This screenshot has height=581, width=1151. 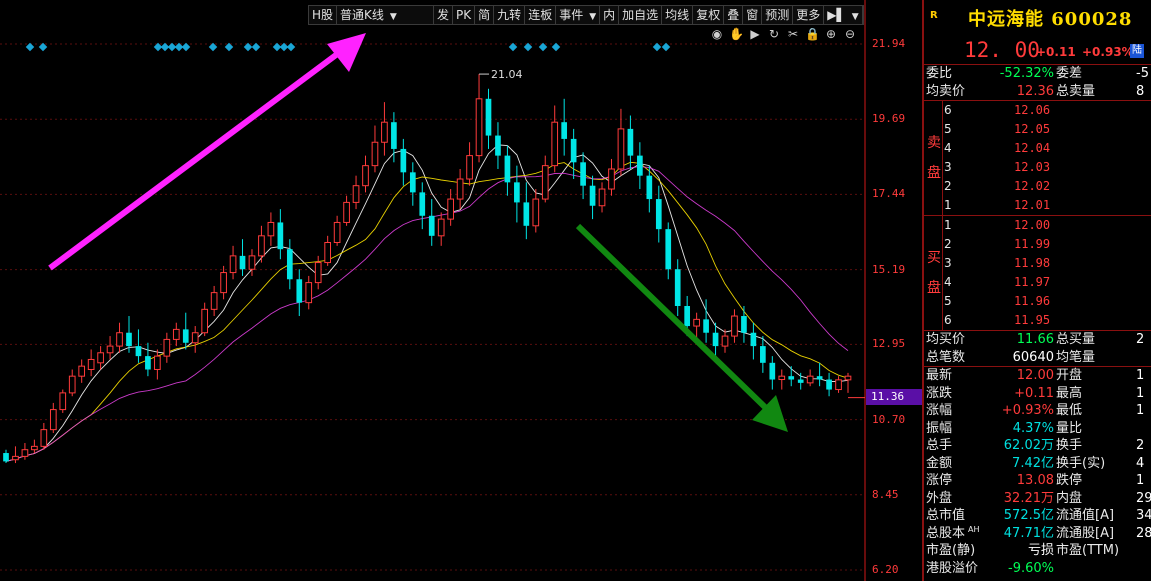 What do you see at coordinates (709, 15) in the screenshot?
I see `toolbar-button-11: 复权` at bounding box center [709, 15].